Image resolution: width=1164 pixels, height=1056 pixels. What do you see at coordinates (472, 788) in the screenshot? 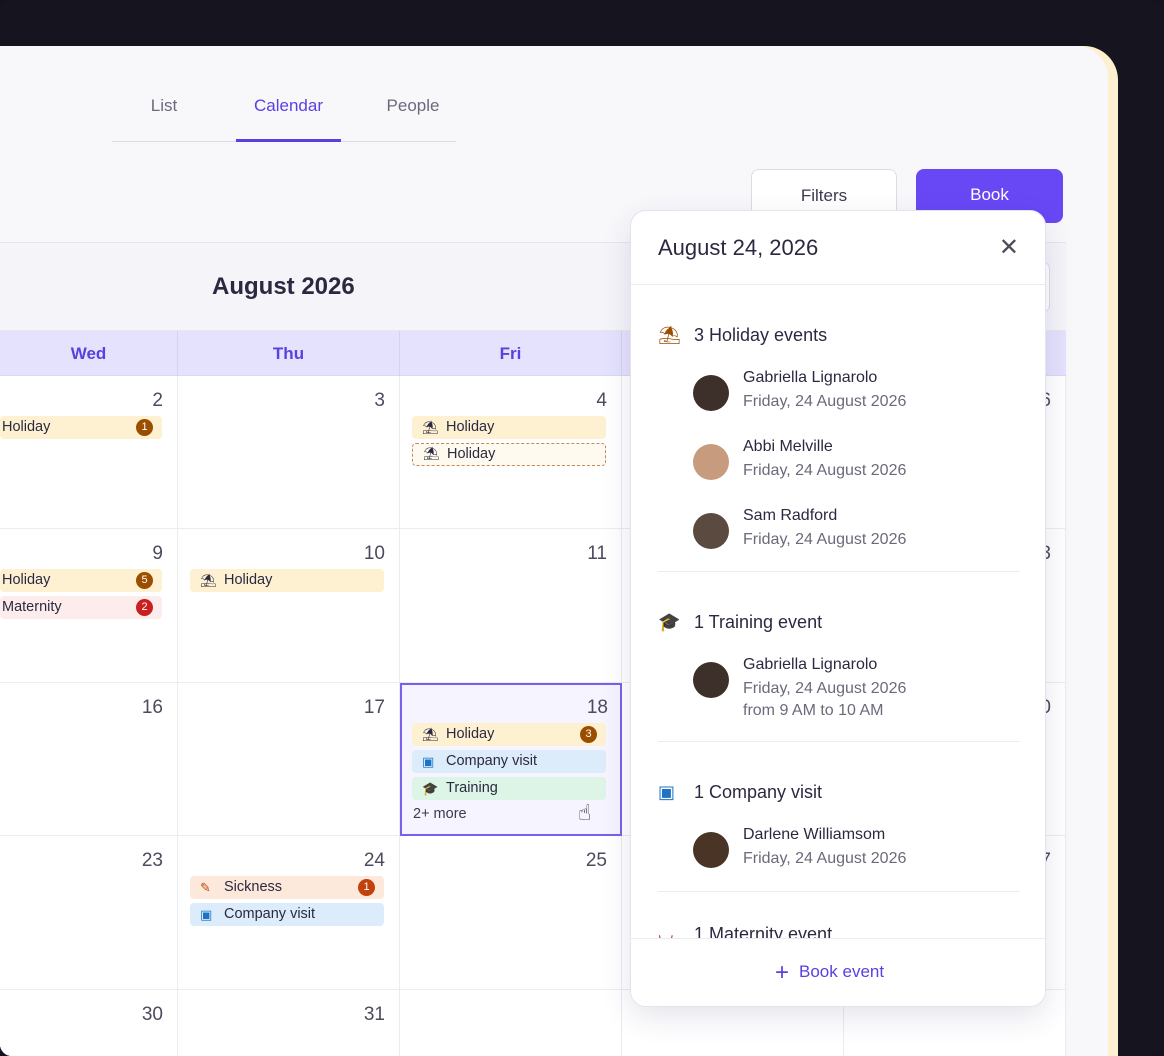
I see `event-label: Training` at bounding box center [472, 788].